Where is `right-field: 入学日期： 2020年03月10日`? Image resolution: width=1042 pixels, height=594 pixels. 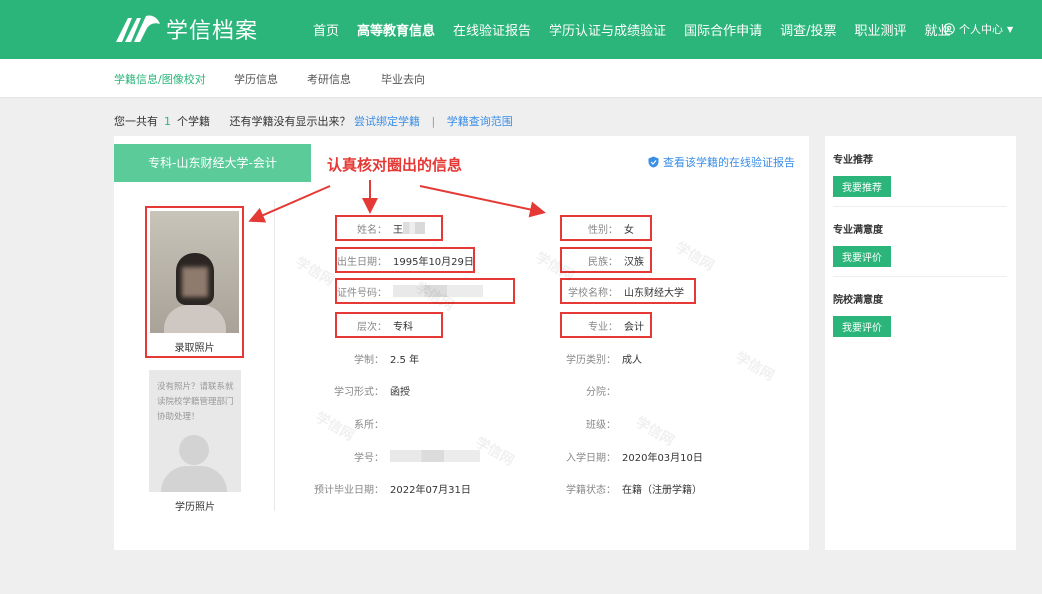 right-field: 入学日期： 2020年03月10日 is located at coordinates (631, 456).